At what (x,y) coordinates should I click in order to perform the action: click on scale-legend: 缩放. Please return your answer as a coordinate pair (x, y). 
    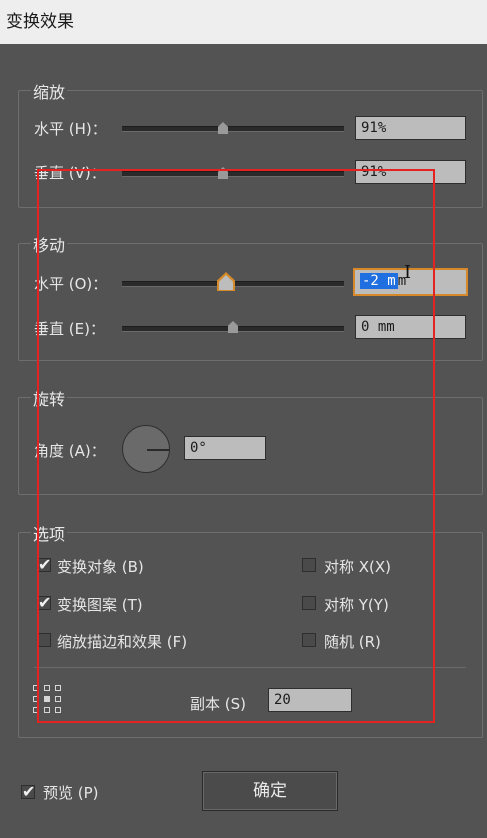
    Looking at the image, I should click on (49, 91).